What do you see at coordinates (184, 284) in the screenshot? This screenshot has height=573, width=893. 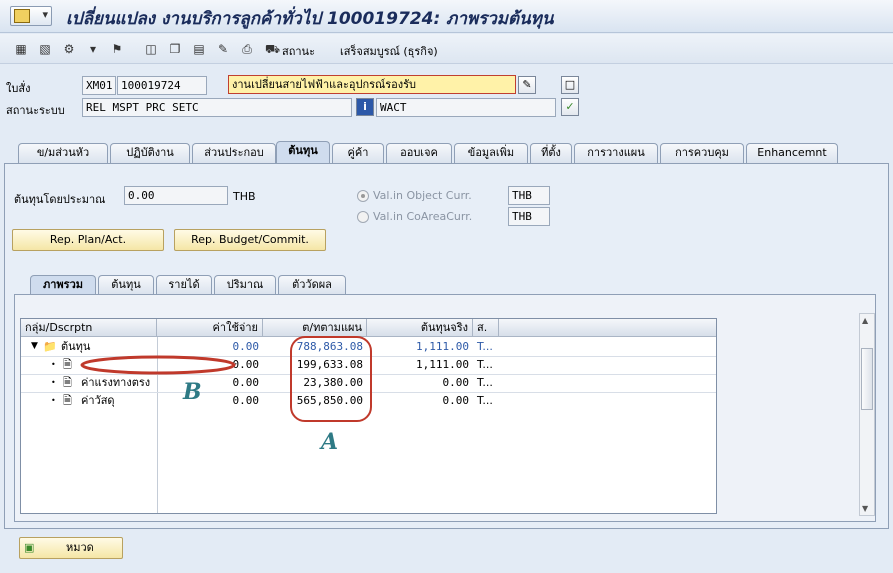 I see `subtab-revenues: รายได้` at bounding box center [184, 284].